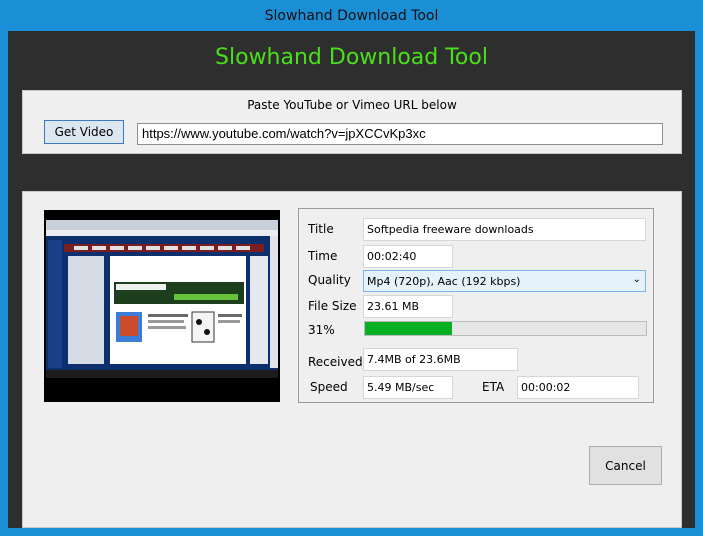 Image resolution: width=703 pixels, height=536 pixels. Describe the element at coordinates (408, 256) in the screenshot. I see `time-field: 00:02:40` at that location.